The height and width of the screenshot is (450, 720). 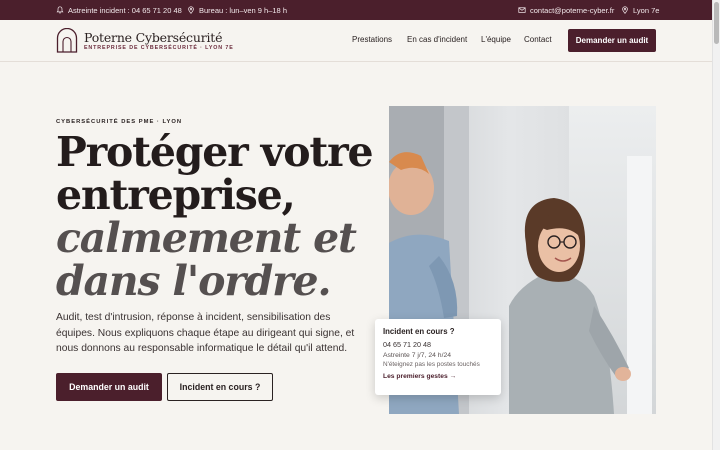 I want to click on incident-card-title: Incident en cours ?, so click(x=419, y=331).